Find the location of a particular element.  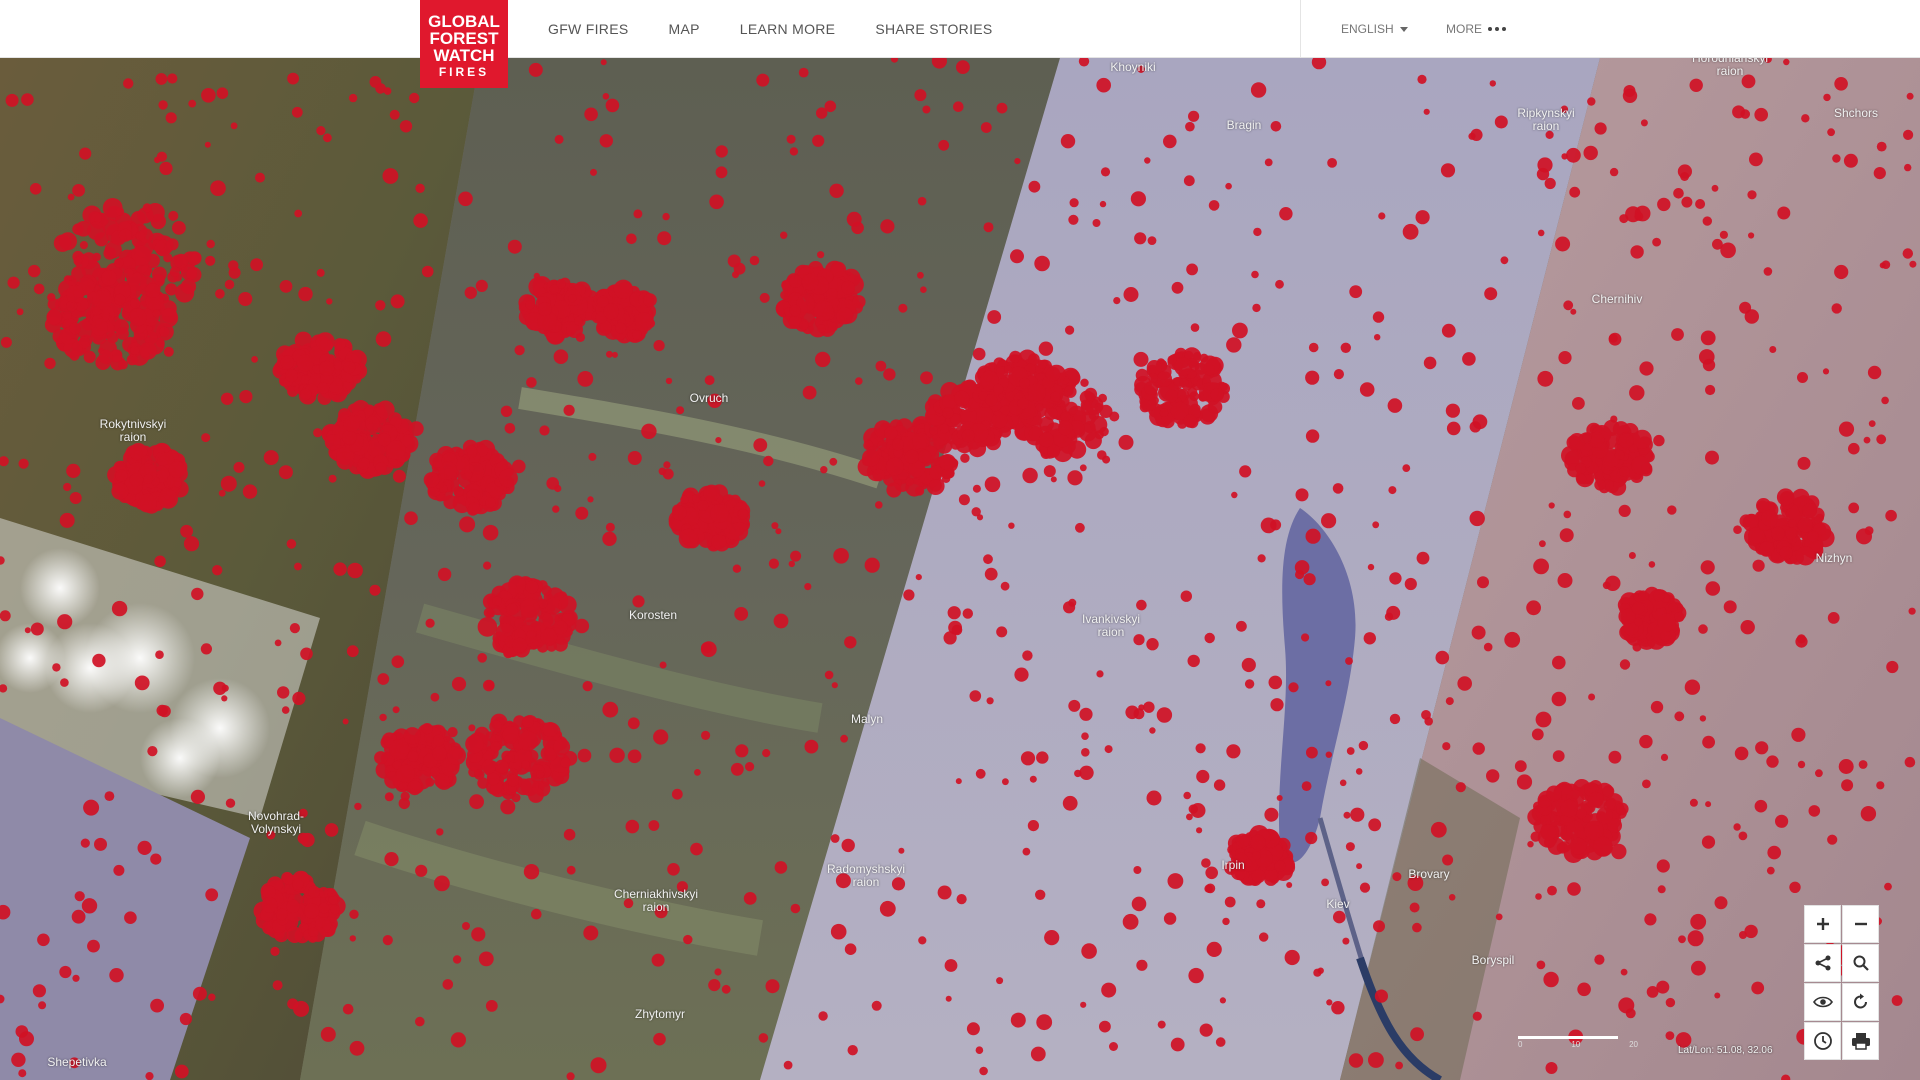

place-label: Malyn is located at coordinates (867, 719).